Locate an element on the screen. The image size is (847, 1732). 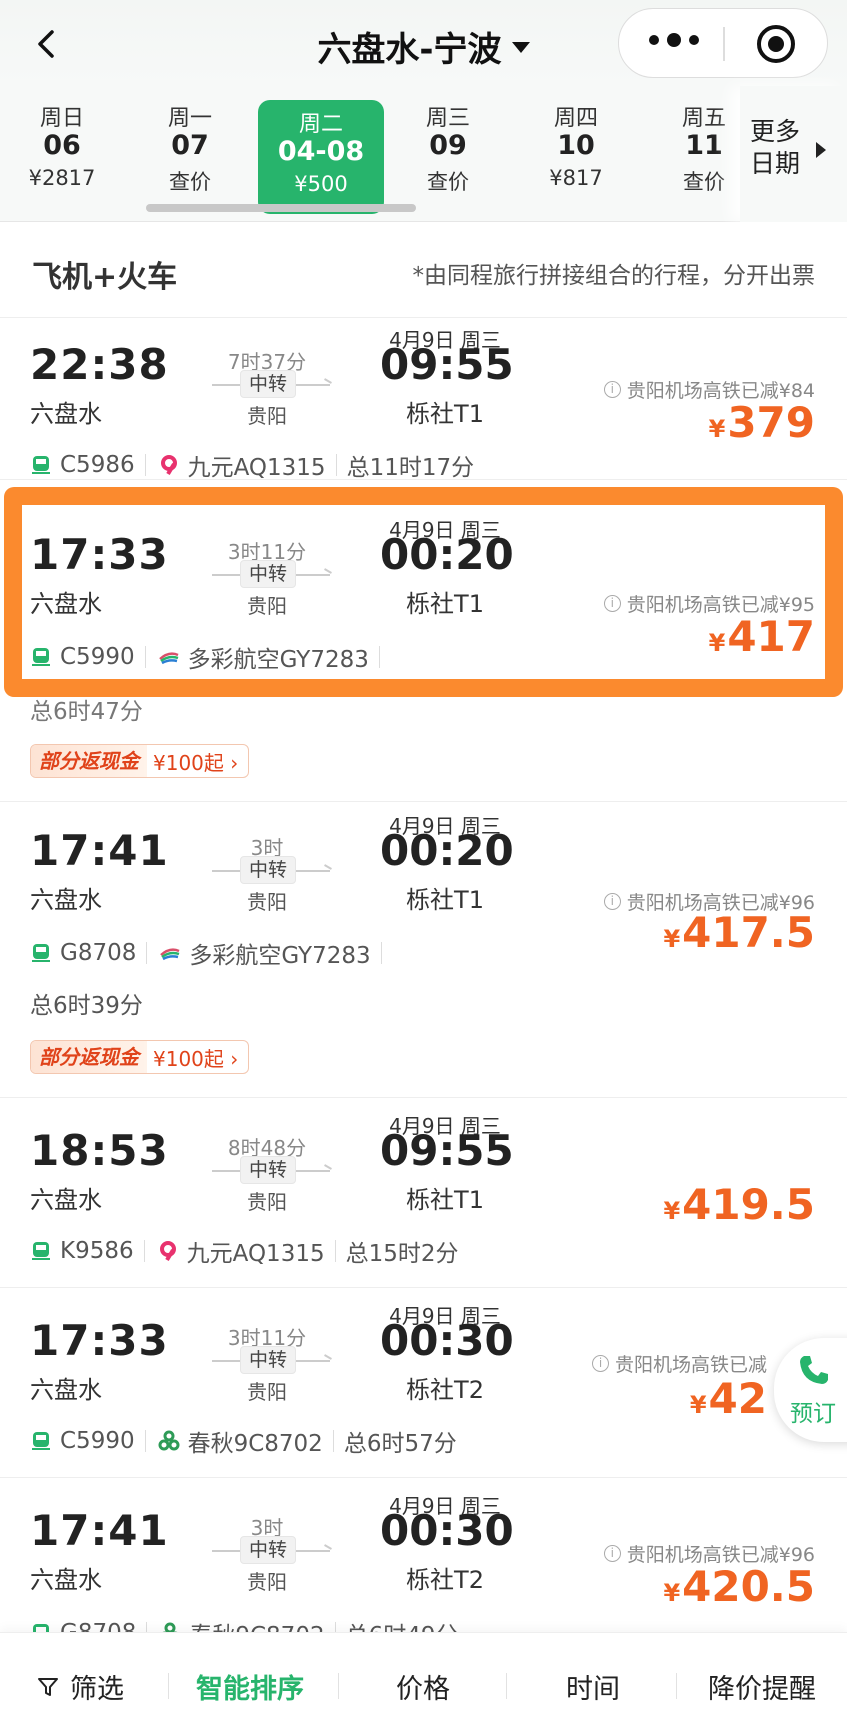
price: ¥417 is located at coordinates (761, 636).